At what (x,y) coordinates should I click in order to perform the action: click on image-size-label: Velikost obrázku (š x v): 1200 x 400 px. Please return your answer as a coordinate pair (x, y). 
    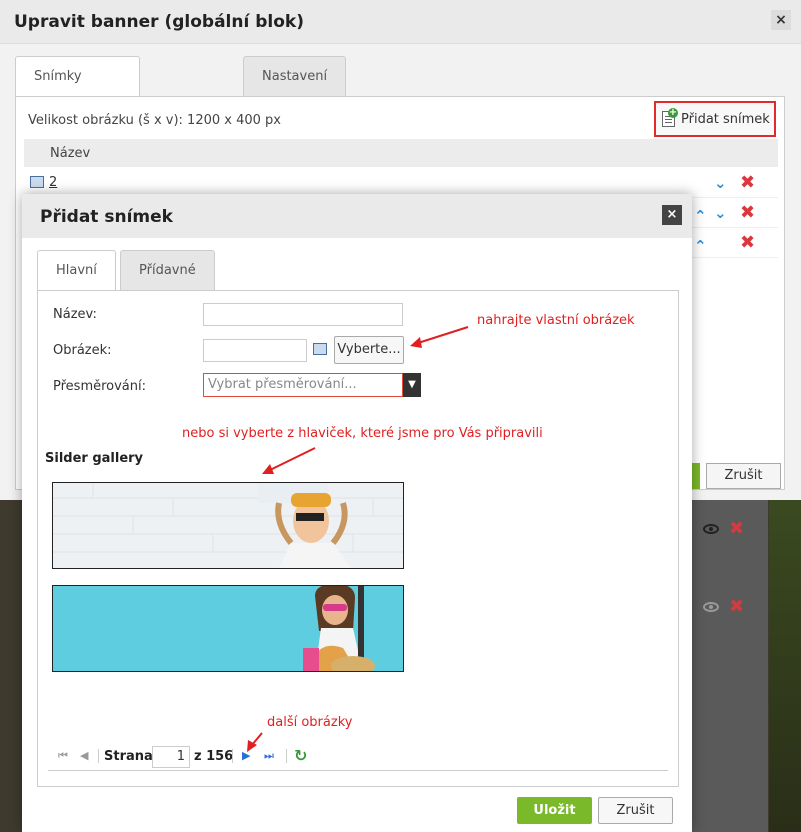
    Looking at the image, I should click on (154, 120).